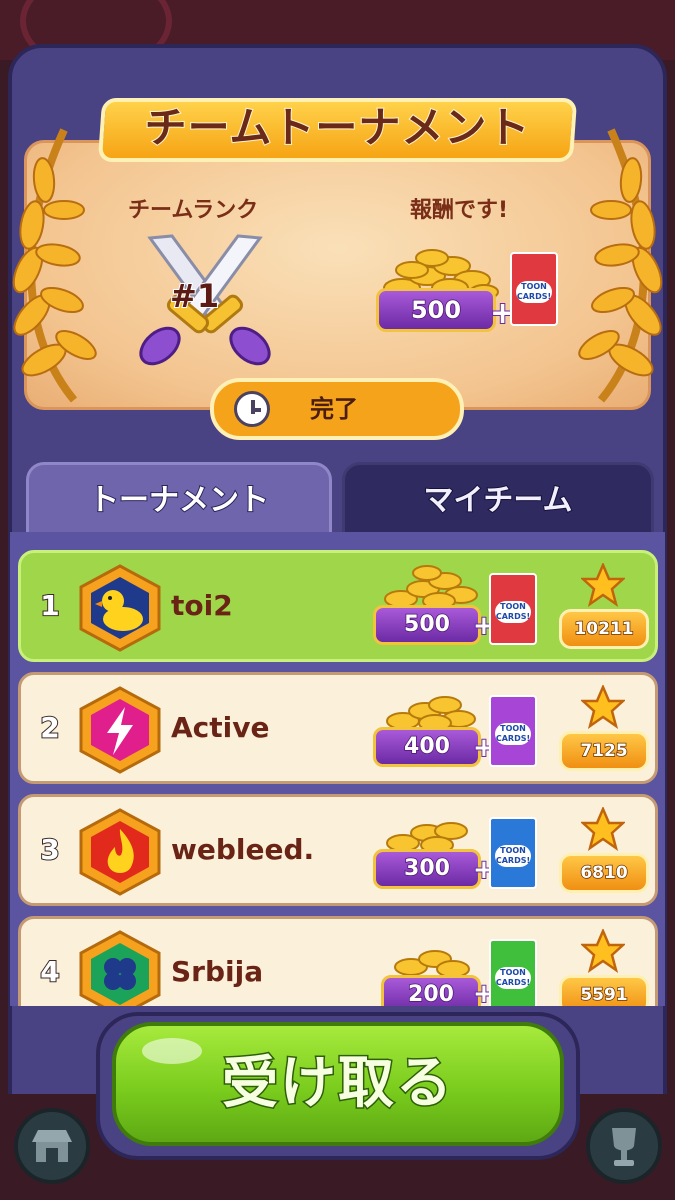 Image resolution: width=675 pixels, height=1200 pixels. I want to click on score-badge: 6810, so click(604, 873).